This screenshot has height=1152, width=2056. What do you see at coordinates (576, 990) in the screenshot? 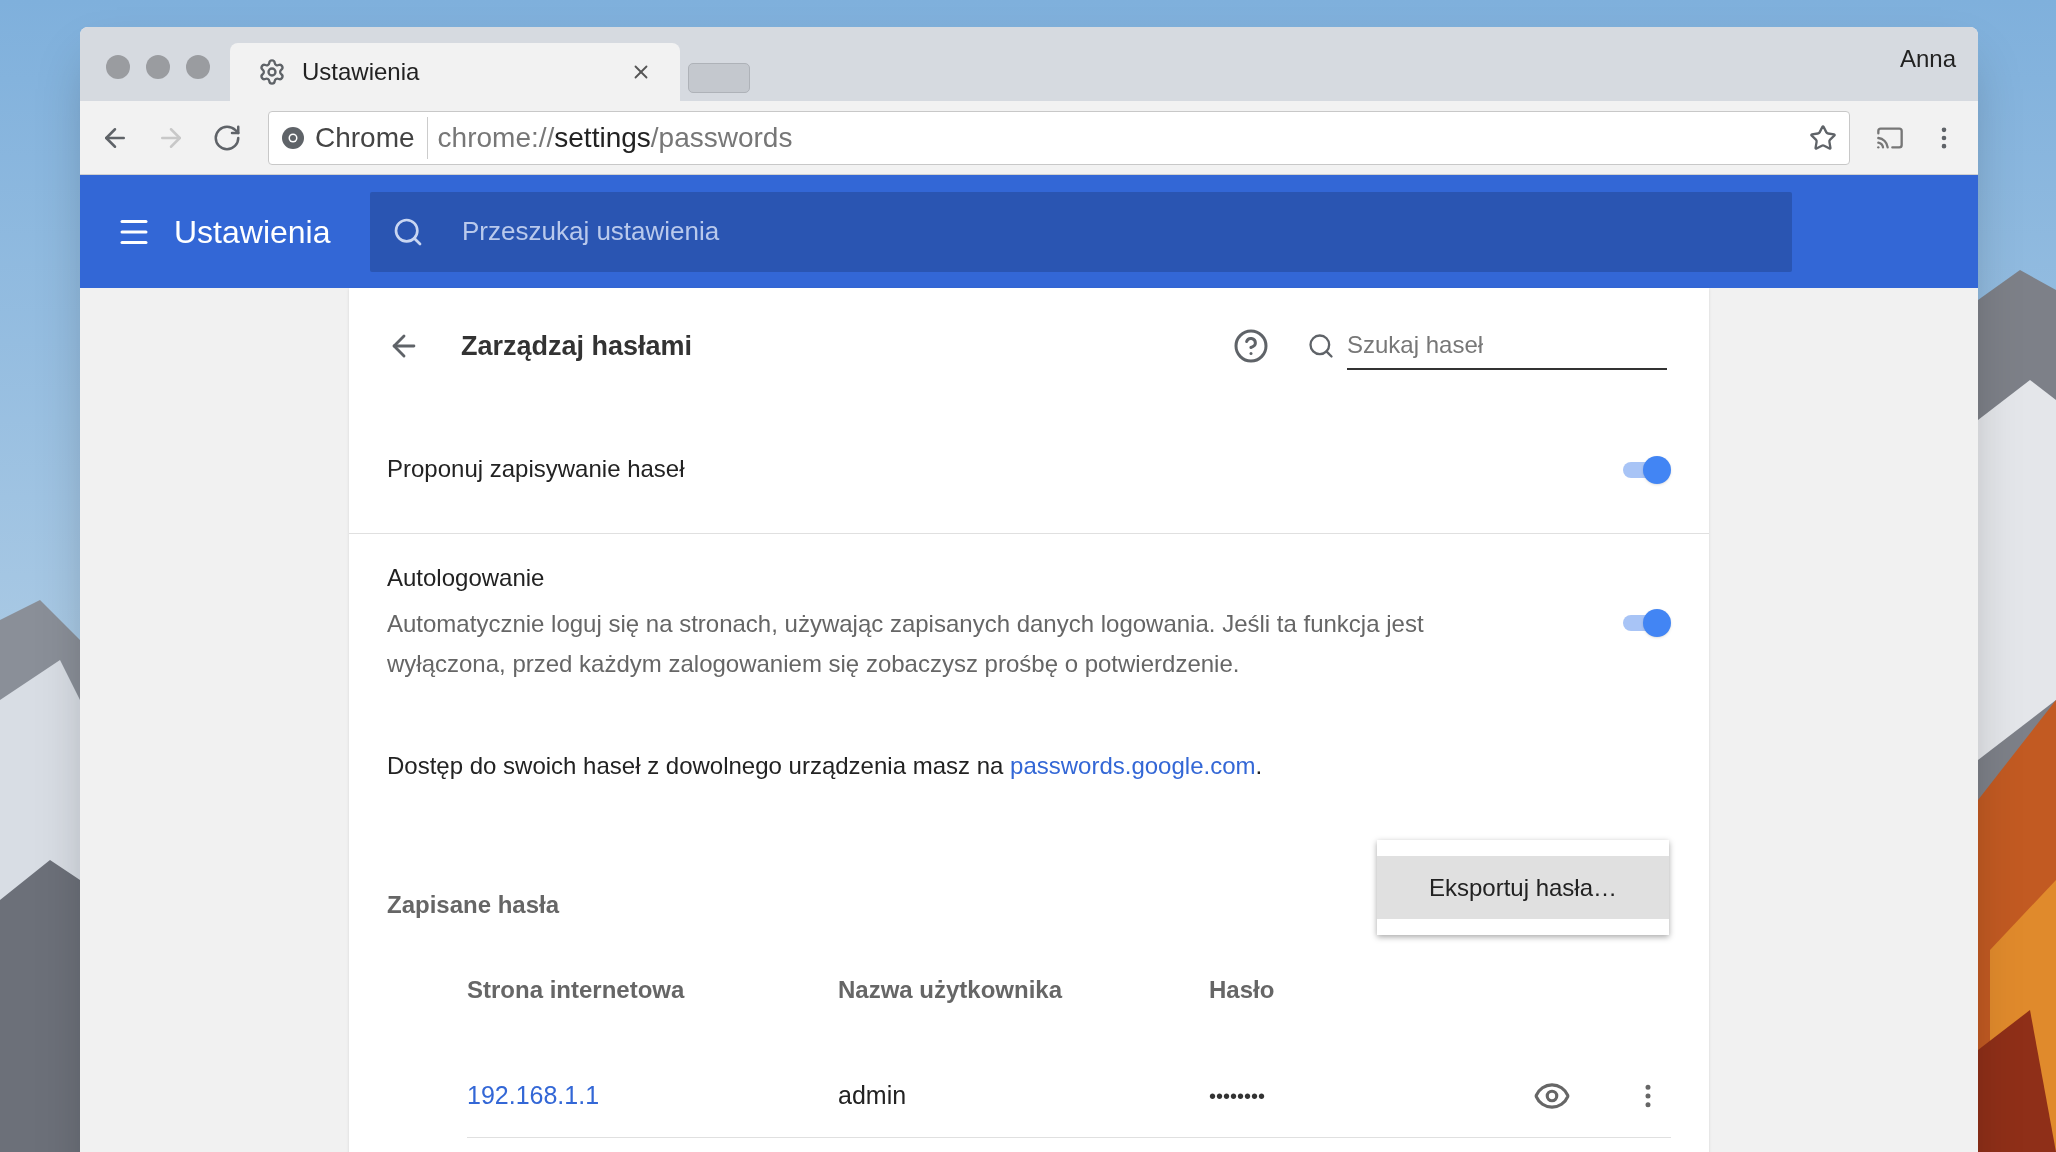
I see `column-header: Strona internetowa` at bounding box center [576, 990].